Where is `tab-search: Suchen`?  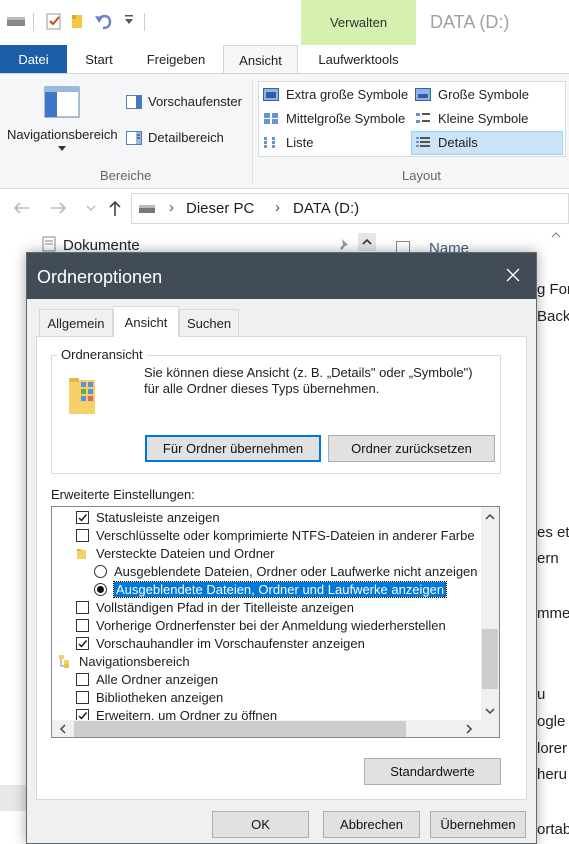
tab-search: Suchen is located at coordinates (209, 322).